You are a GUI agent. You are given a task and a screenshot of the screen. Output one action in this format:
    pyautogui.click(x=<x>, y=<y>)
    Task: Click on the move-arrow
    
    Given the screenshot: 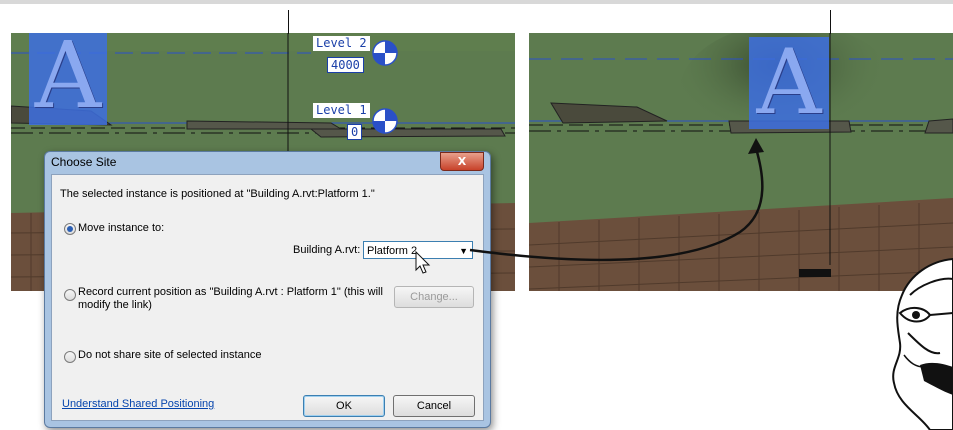 What is the action you would take?
    pyautogui.click(x=616, y=204)
    